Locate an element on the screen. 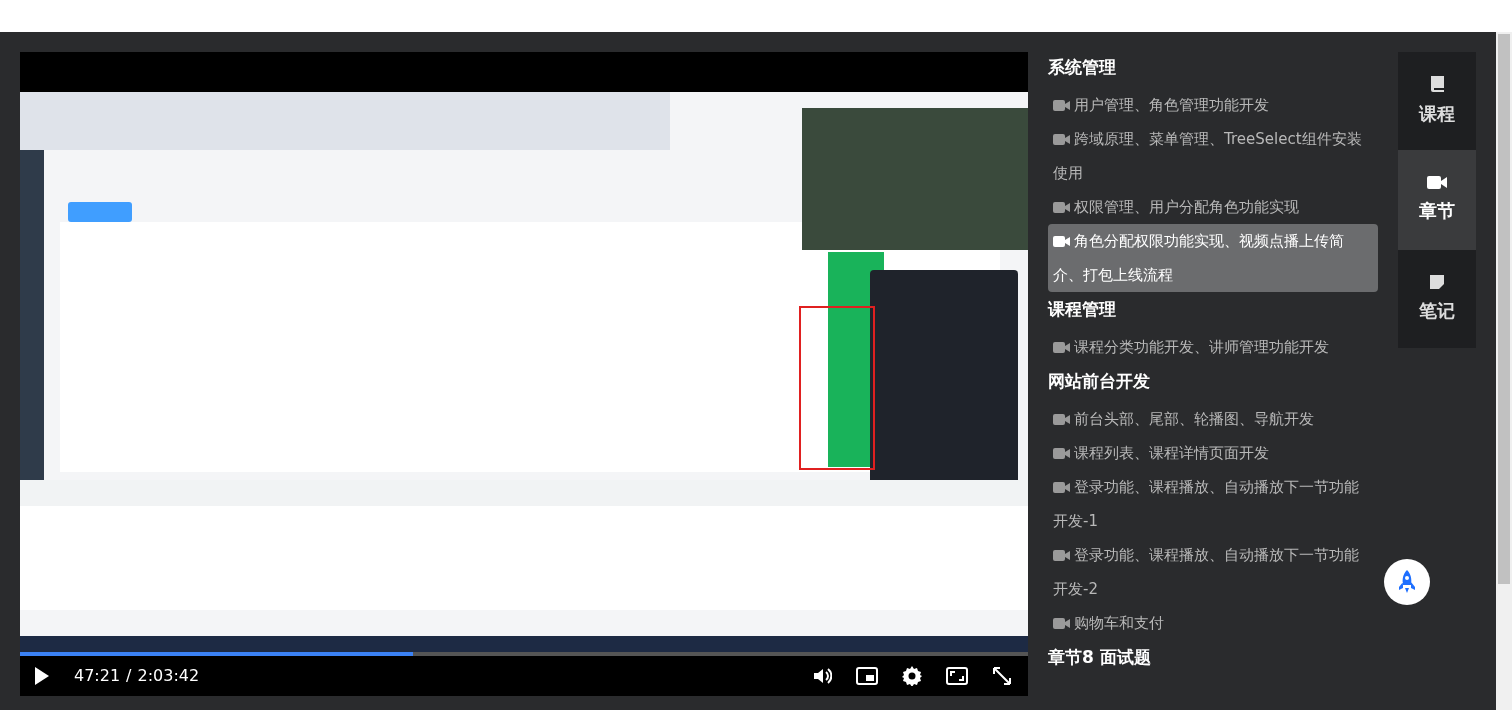  note-icon is located at coordinates (1437, 281).